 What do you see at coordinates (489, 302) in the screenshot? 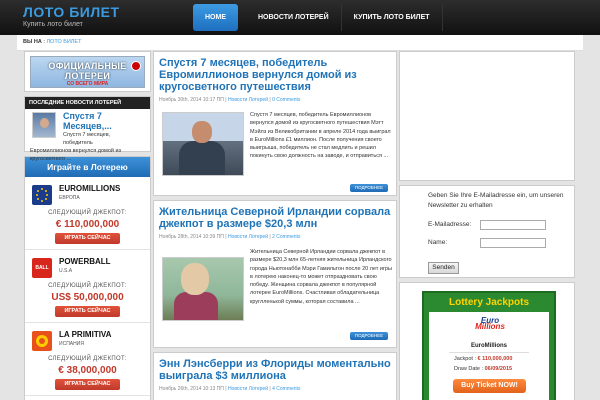
I see `jackpots-heading: Lottery Jackpots` at bounding box center [489, 302].